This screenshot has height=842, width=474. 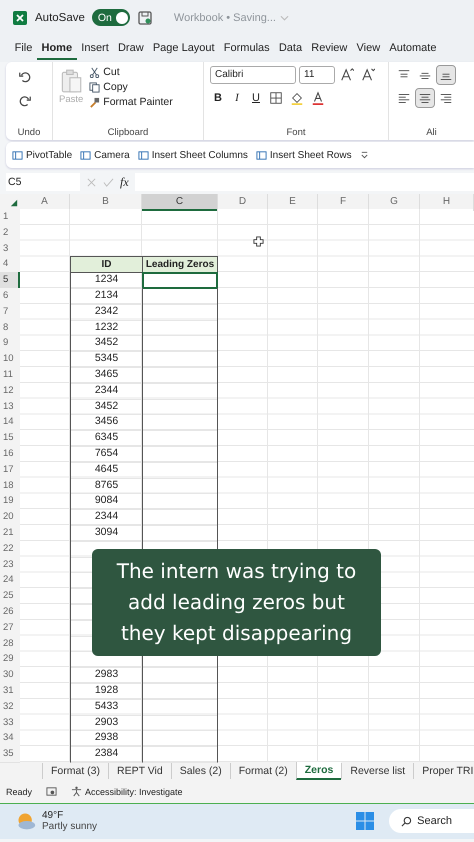 What do you see at coordinates (10, 217) in the screenshot?
I see `row-header: 1` at bounding box center [10, 217].